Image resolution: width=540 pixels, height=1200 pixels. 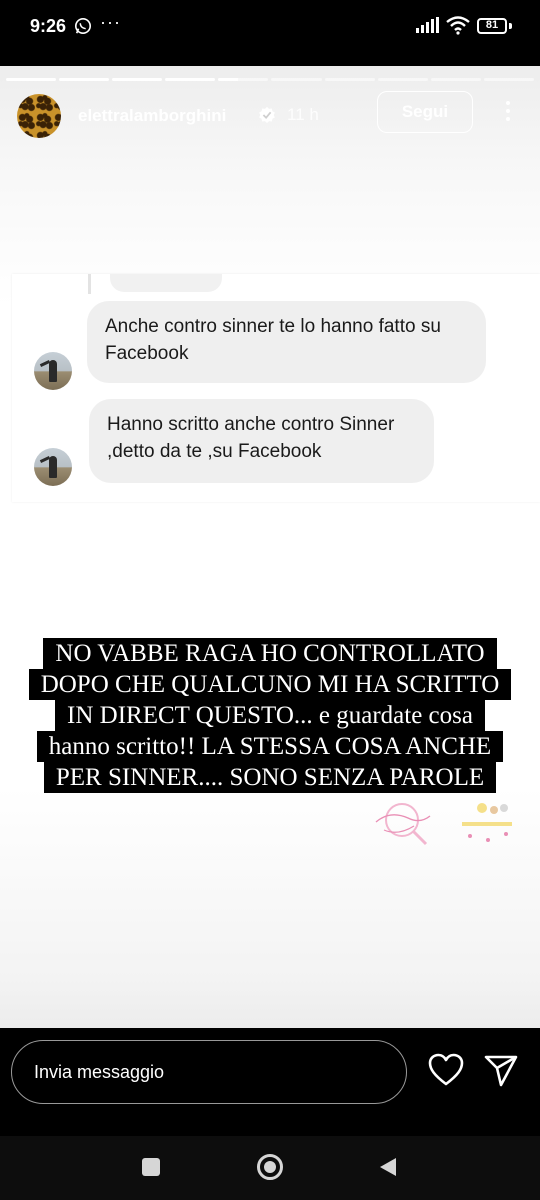 What do you see at coordinates (508, 113) in the screenshot?
I see `more-options-icon` at bounding box center [508, 113].